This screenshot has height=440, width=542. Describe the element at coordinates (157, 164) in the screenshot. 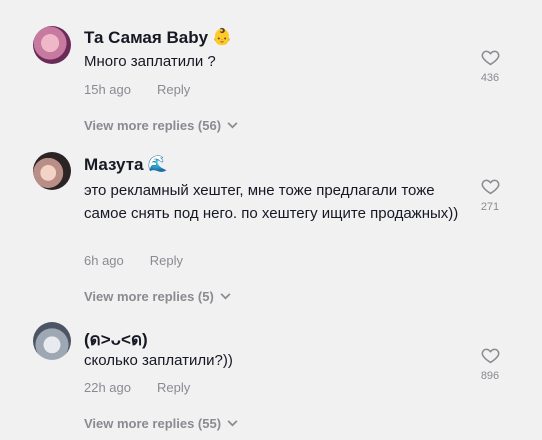

I see `wave-icon: 🌊` at that location.